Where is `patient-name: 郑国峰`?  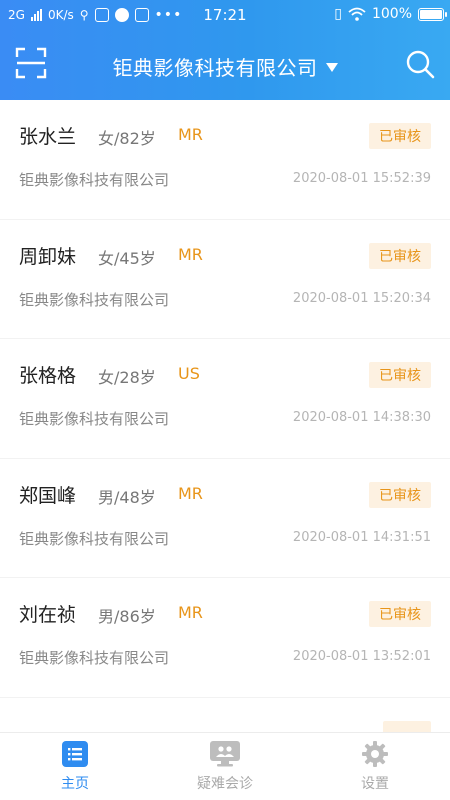 patient-name: 郑国峰 is located at coordinates (48, 495).